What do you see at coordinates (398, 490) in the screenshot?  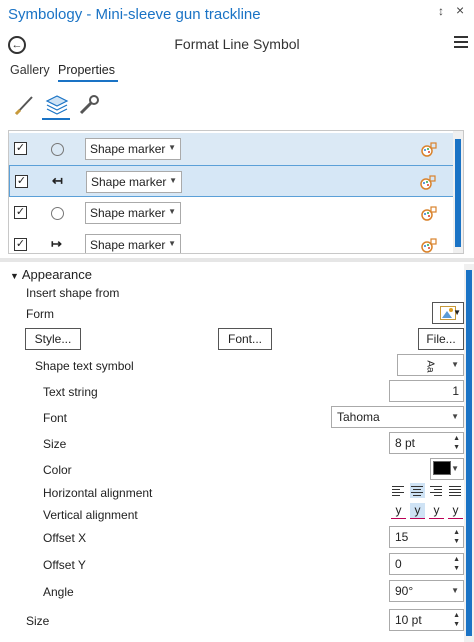 I see `align-left-icon` at bounding box center [398, 490].